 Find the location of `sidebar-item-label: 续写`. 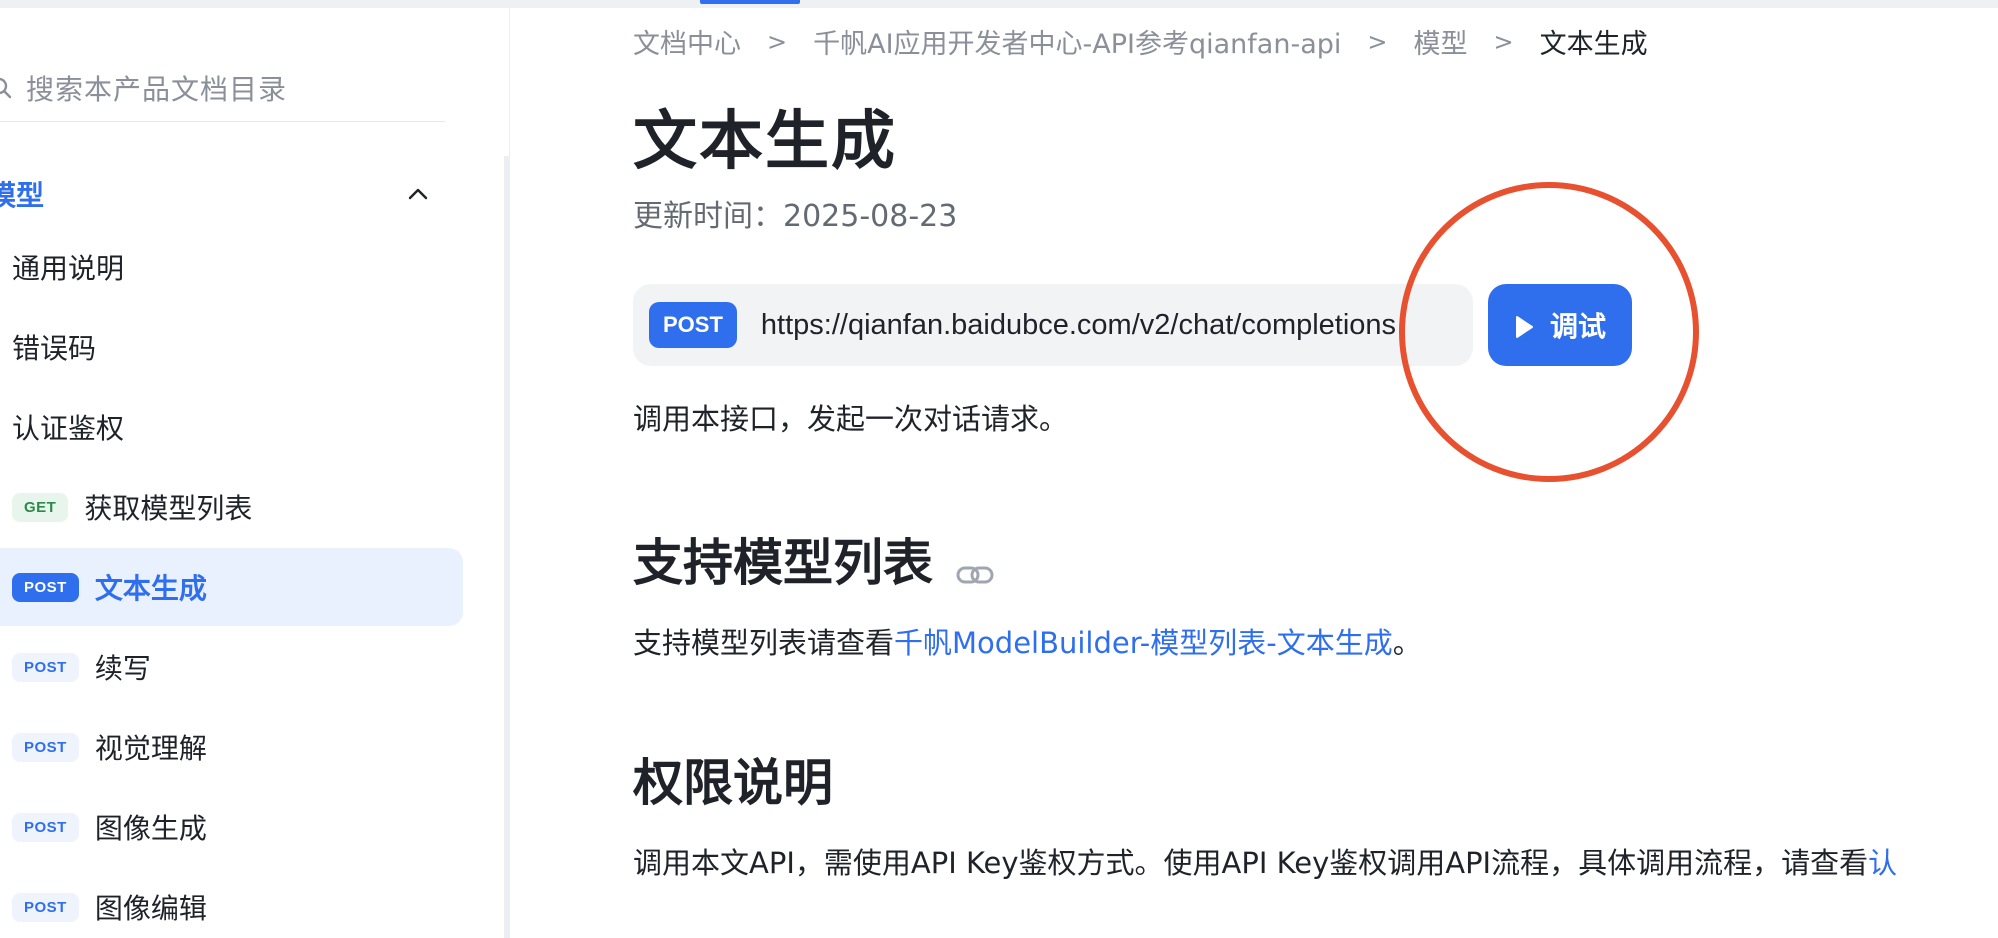

sidebar-item-label: 续写 is located at coordinates (122, 668).